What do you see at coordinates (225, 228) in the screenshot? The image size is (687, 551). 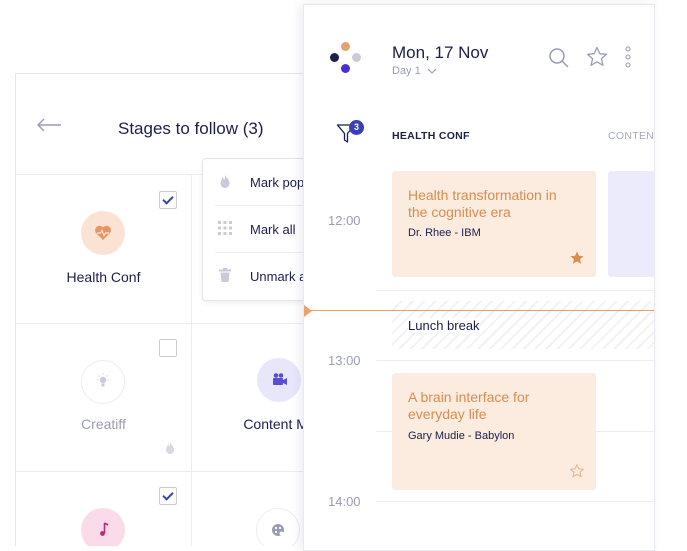 I see `grid-icon` at bounding box center [225, 228].